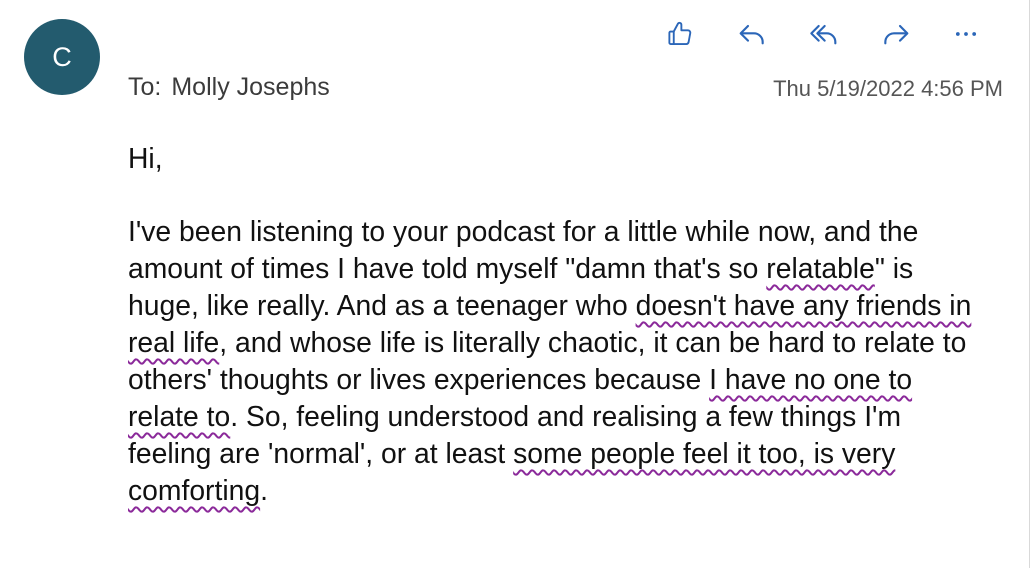 The image size is (1032, 568). I want to click on avatar-initial: C, so click(62, 56).